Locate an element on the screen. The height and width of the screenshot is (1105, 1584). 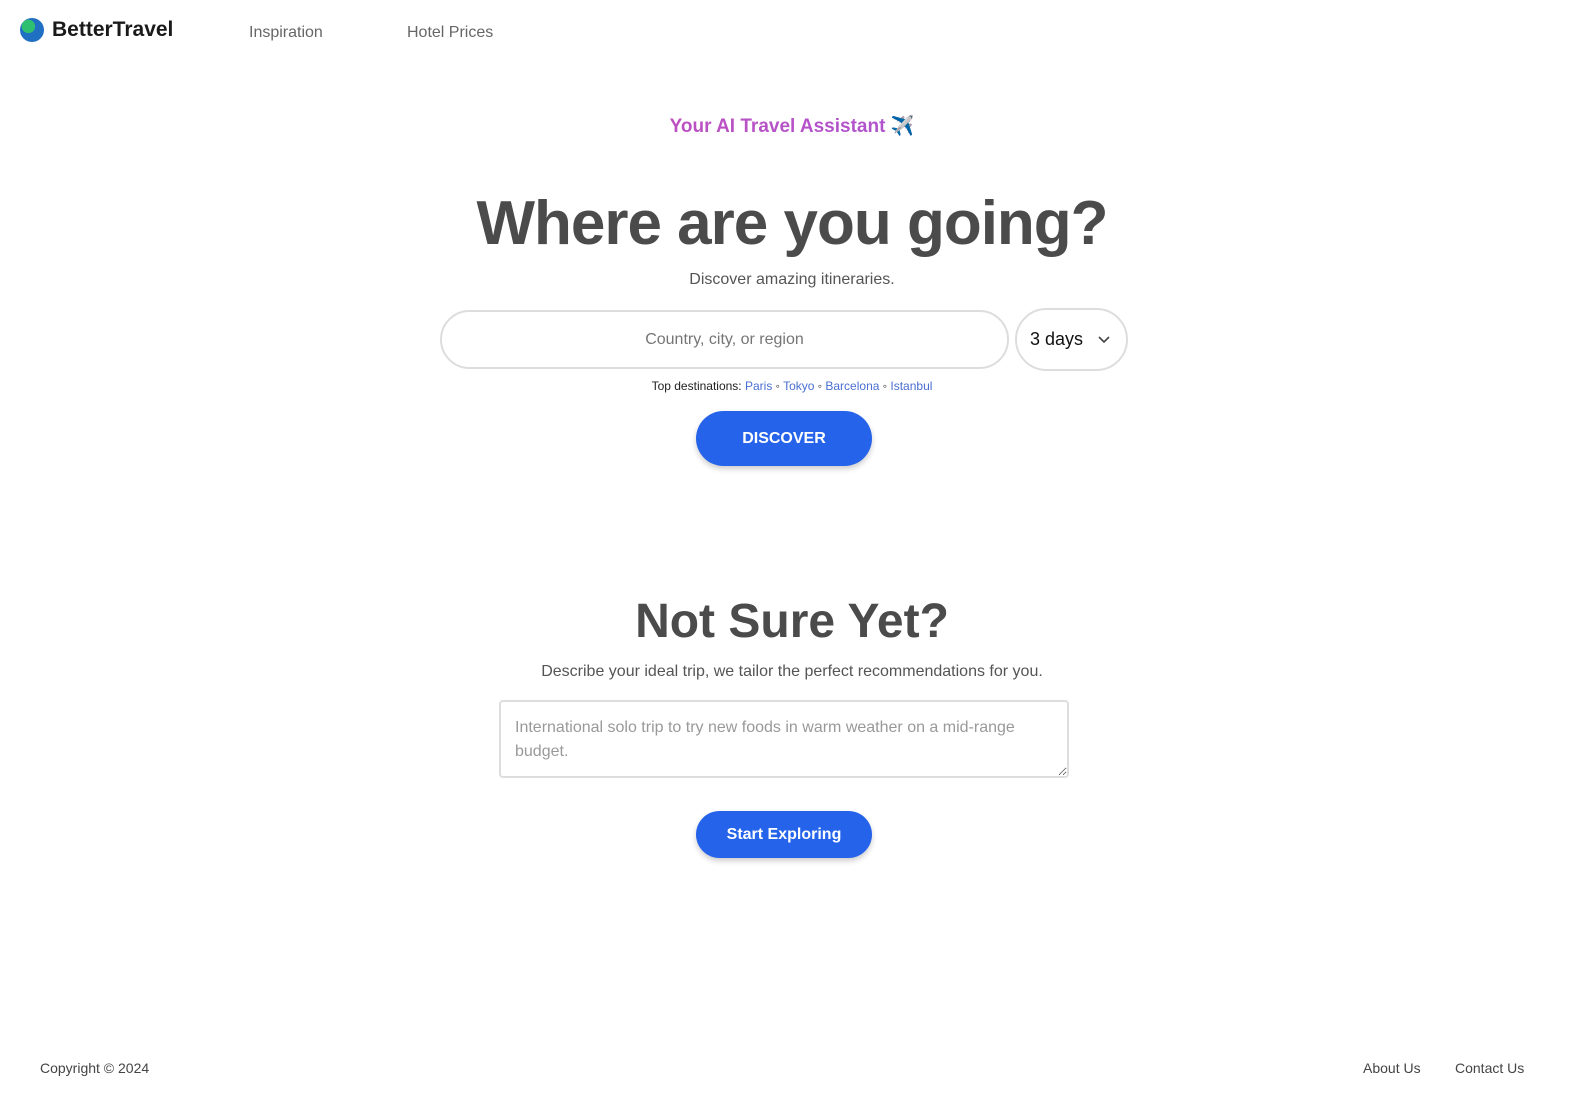
nav-inspiration: Inspiration is located at coordinates (286, 33).